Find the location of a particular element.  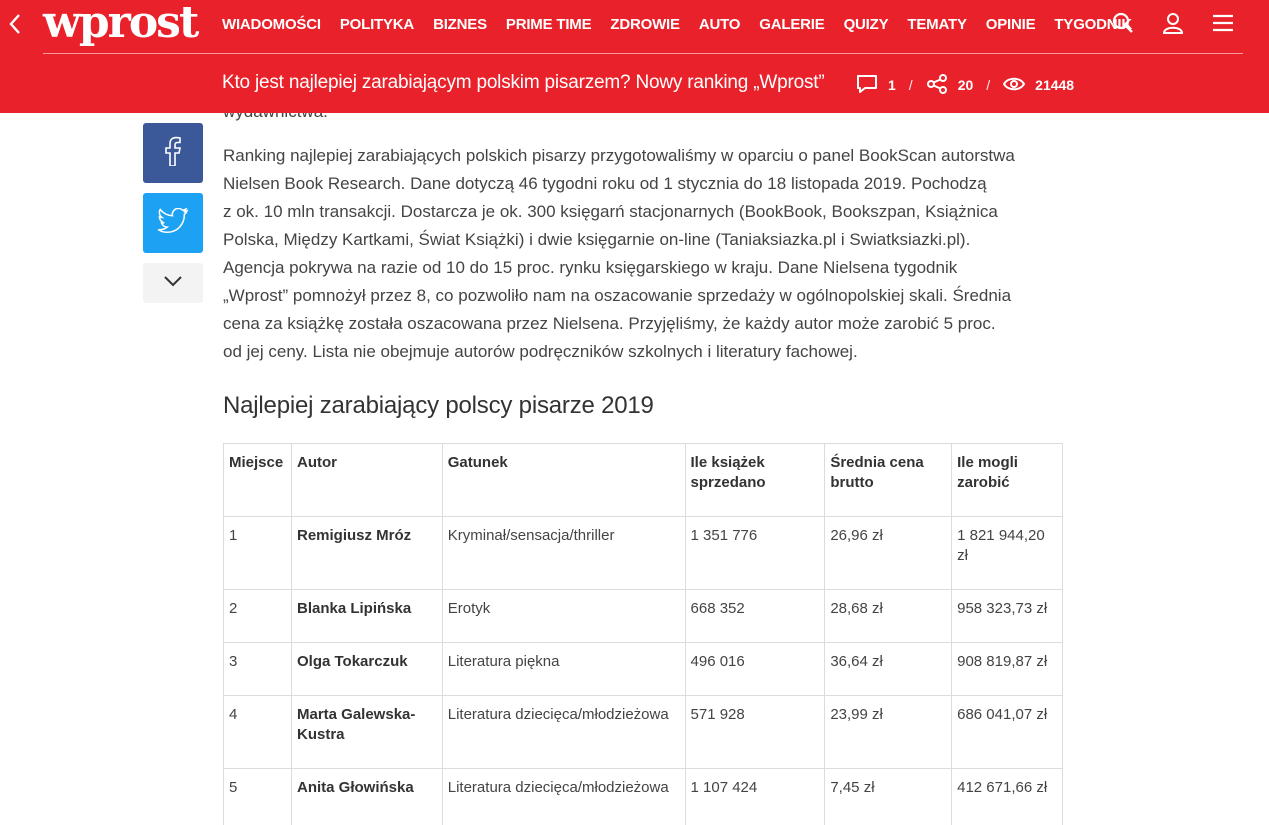

user-icon is located at coordinates (1173, 23).